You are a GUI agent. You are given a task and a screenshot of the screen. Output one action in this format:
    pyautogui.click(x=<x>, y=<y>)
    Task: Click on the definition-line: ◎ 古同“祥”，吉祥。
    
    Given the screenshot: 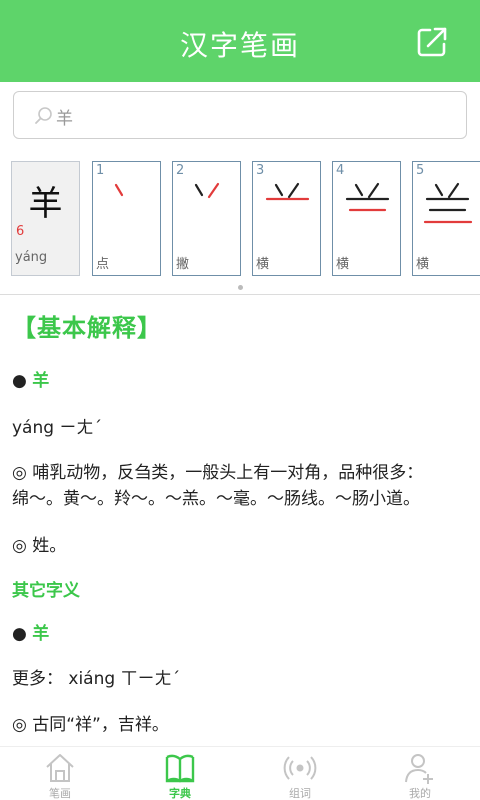 What is the action you would take?
    pyautogui.click(x=90, y=725)
    